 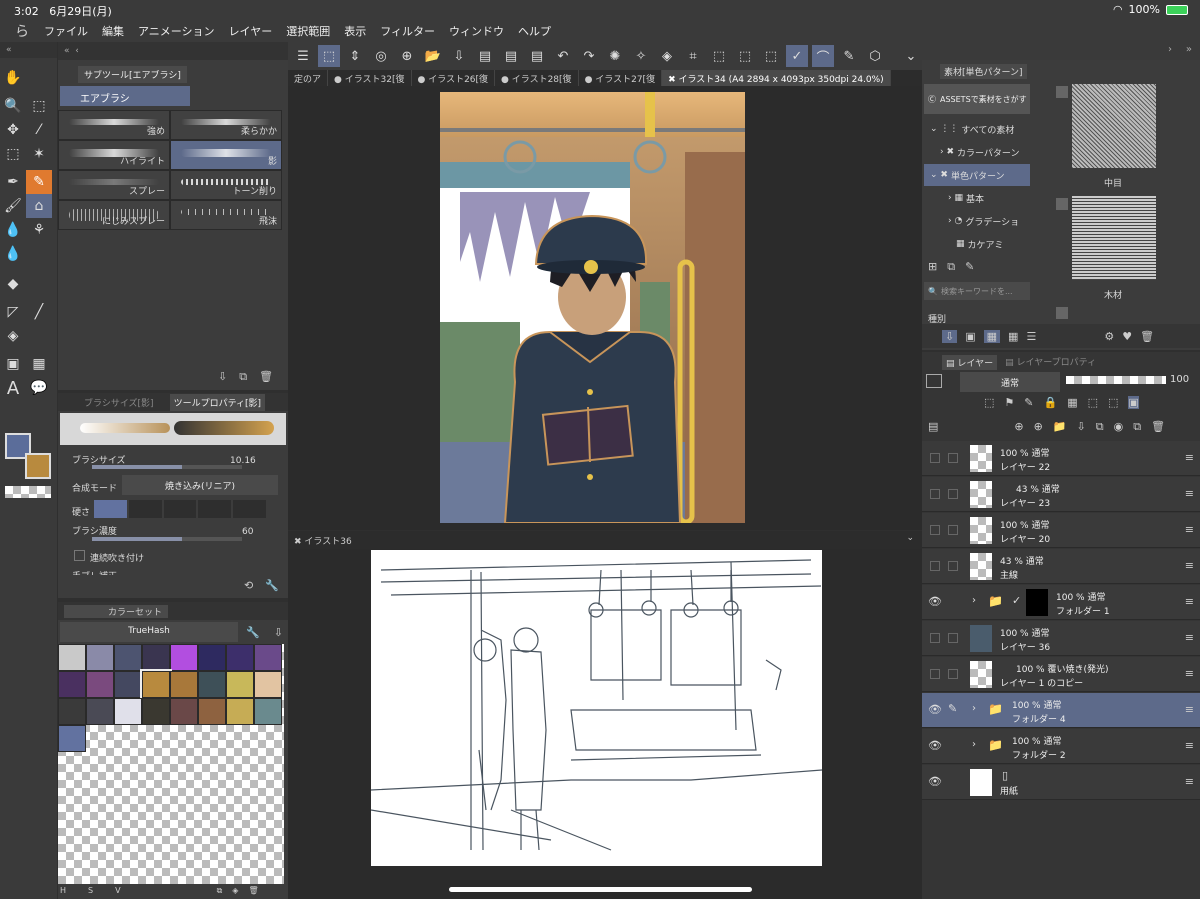 What do you see at coordinates (977, 198) in the screenshot?
I see `tree-basic: › ▦ 基本` at bounding box center [977, 198].